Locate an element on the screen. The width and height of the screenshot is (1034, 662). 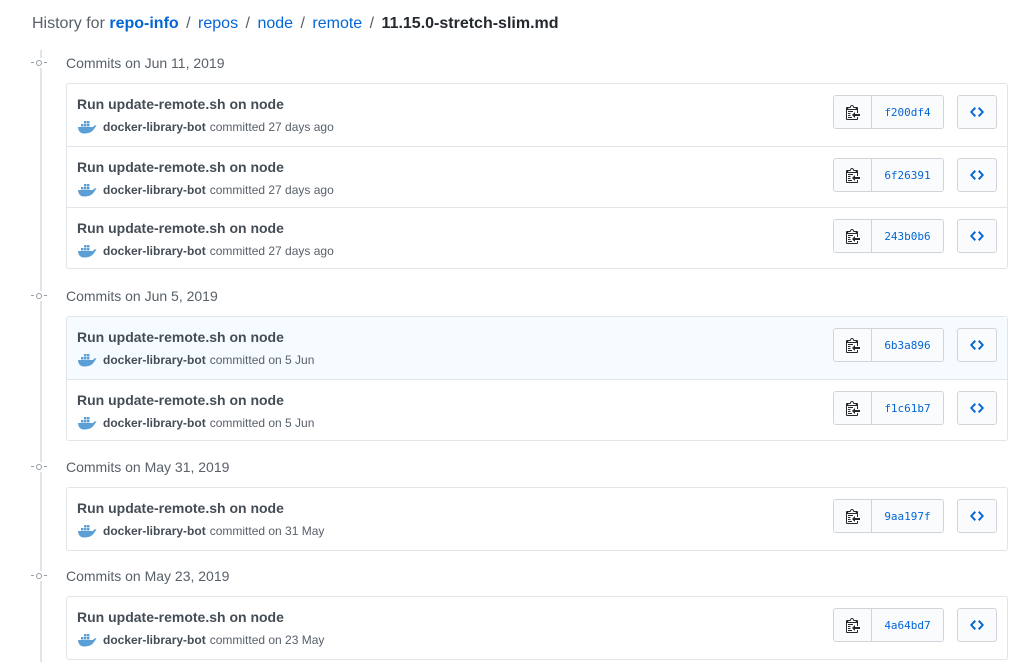
commit-group-header: Commits on May 23, 2019 is located at coordinates (130, 576).